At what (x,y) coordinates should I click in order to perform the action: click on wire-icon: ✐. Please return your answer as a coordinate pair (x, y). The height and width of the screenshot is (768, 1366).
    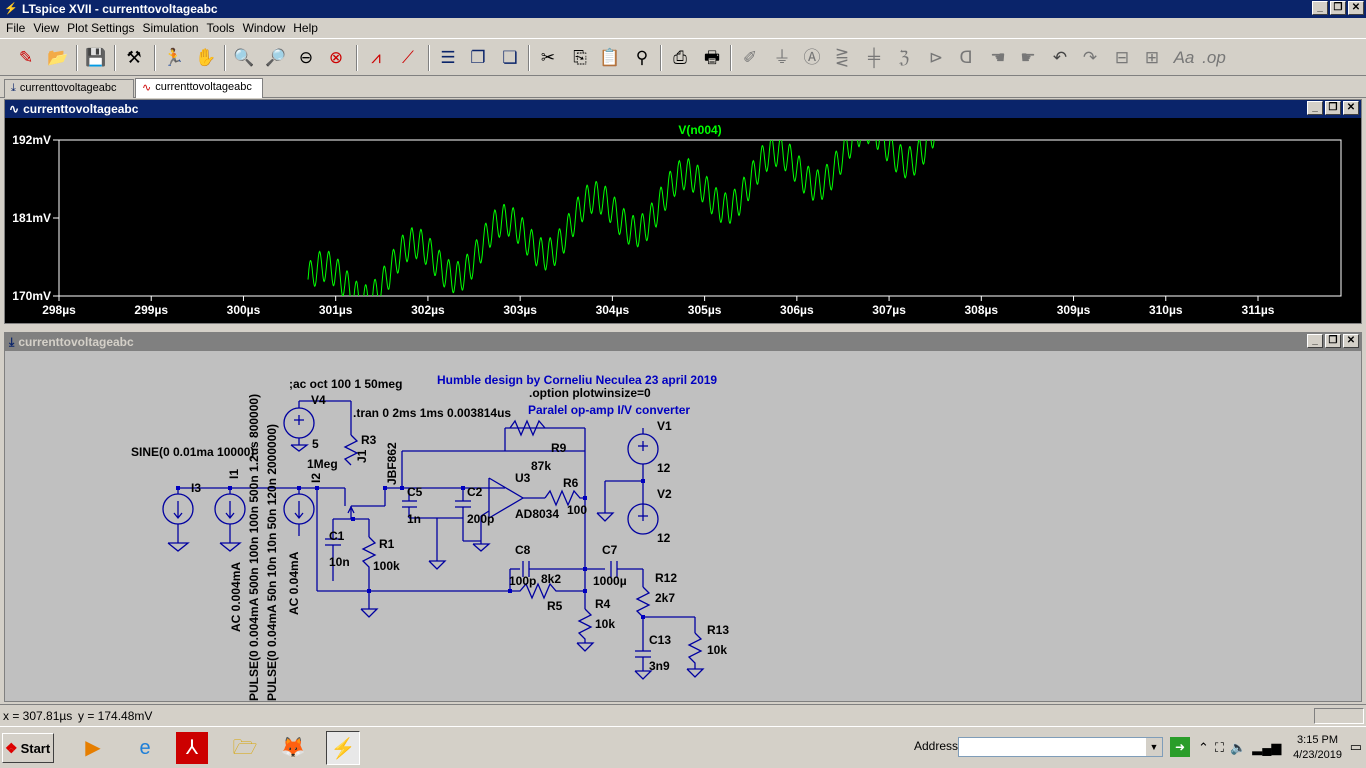
    Looking at the image, I should click on (750, 58).